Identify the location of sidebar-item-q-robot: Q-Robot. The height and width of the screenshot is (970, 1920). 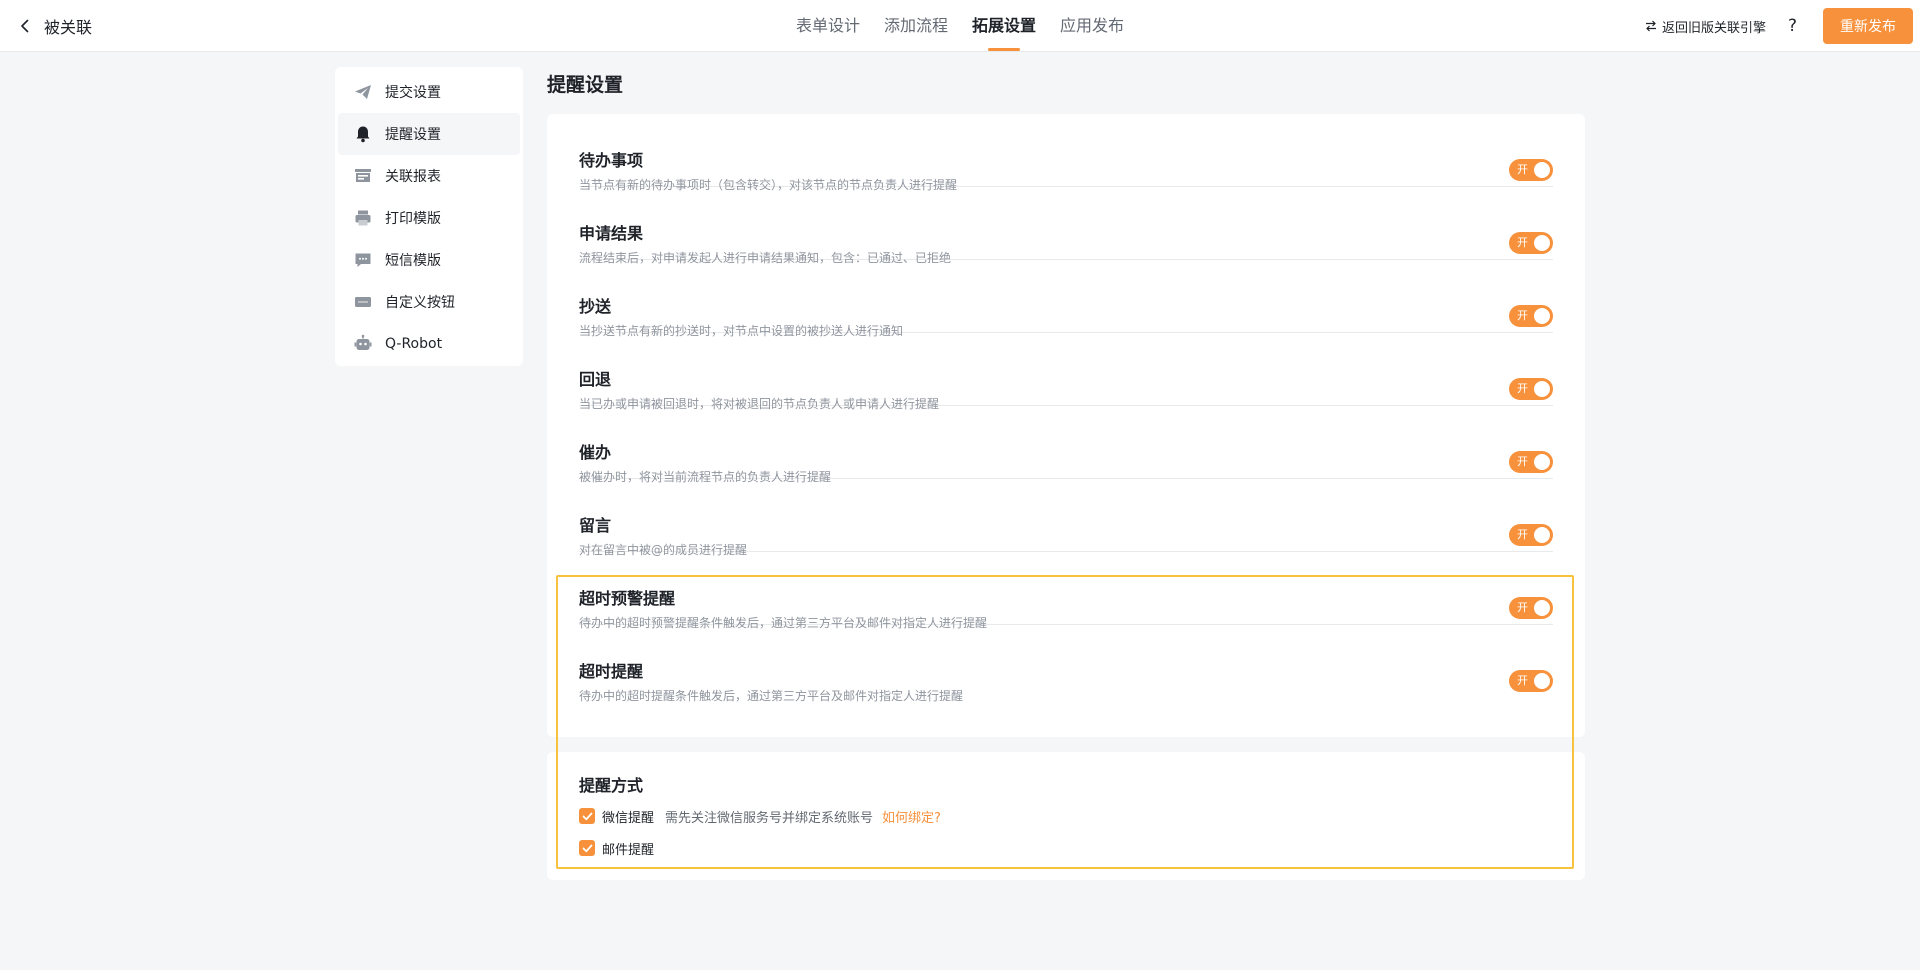
(429, 344).